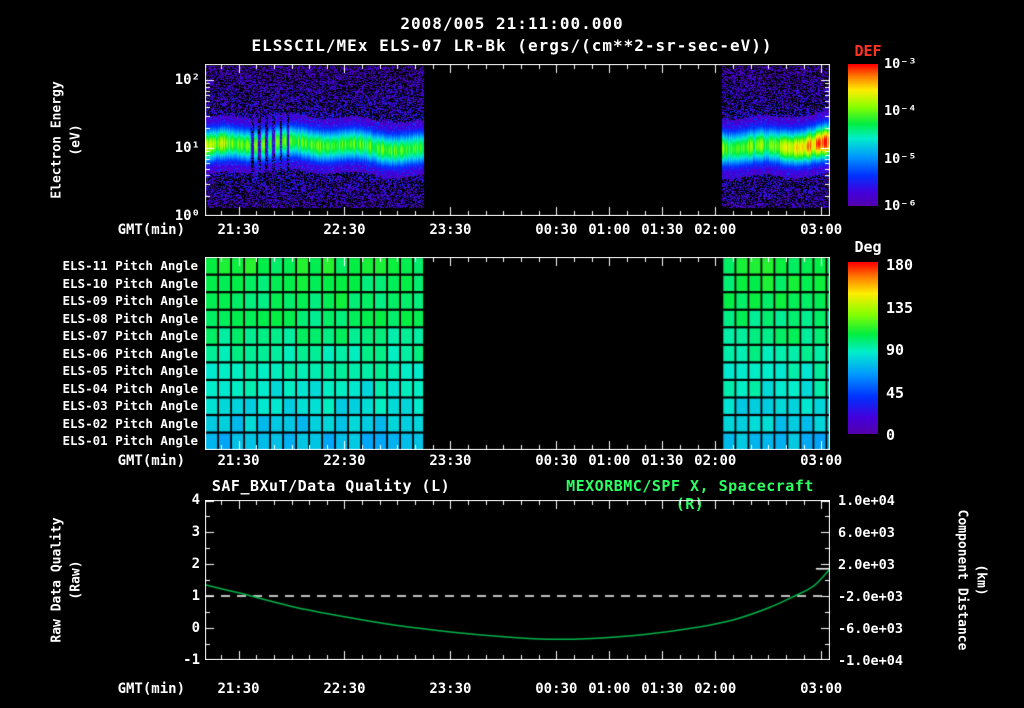  I want to click on pitch-row-label: ELS-08 Pitch Angle, so click(130, 318).